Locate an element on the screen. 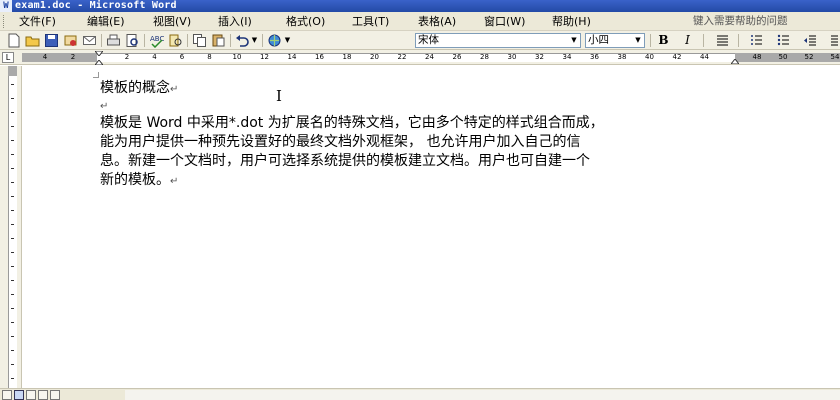 The image size is (840, 400). ruler-tick-label: 18 is located at coordinates (347, 57).